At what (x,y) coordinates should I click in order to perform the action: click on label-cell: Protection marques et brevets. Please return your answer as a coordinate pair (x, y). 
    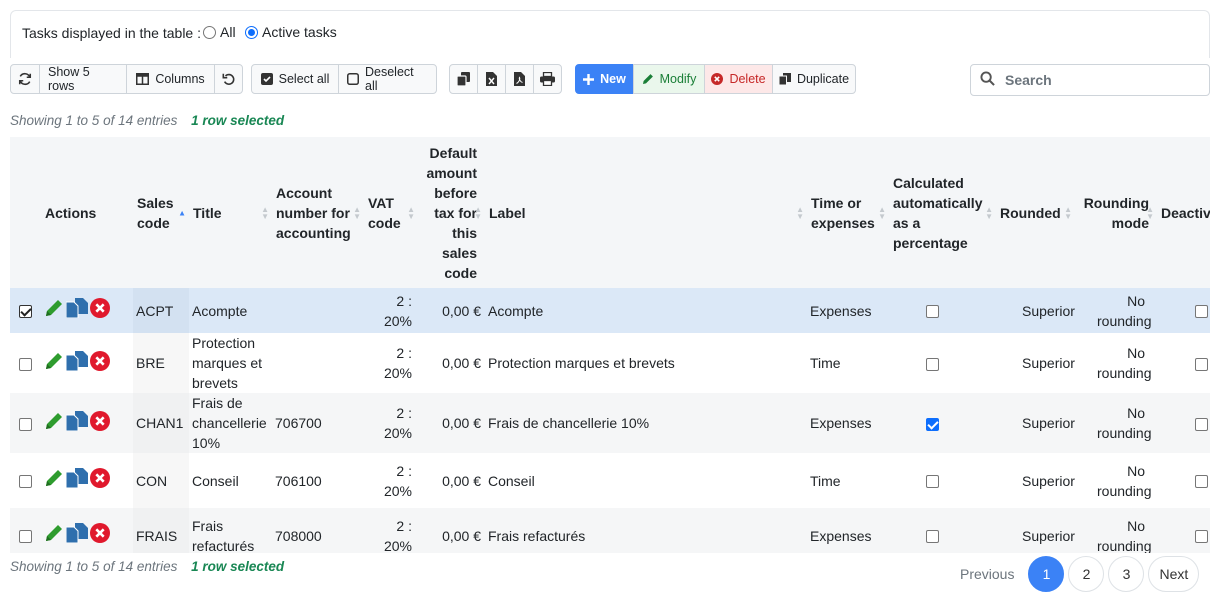
    Looking at the image, I should click on (646, 363).